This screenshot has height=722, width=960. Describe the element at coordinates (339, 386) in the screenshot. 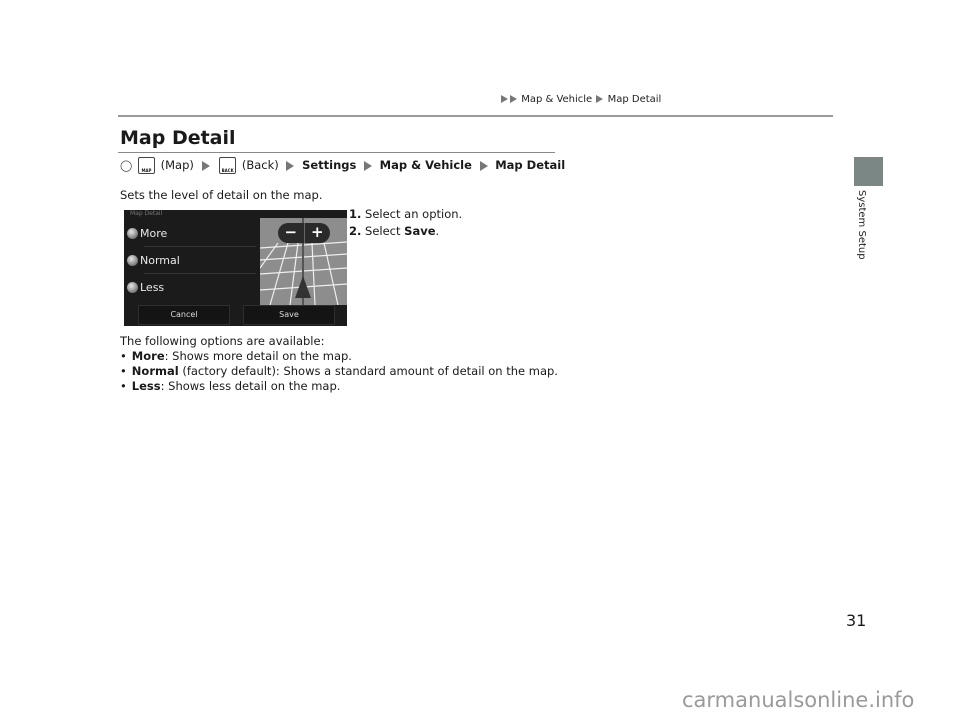

I see `list-item: Less: Shows less detail on the map.` at that location.